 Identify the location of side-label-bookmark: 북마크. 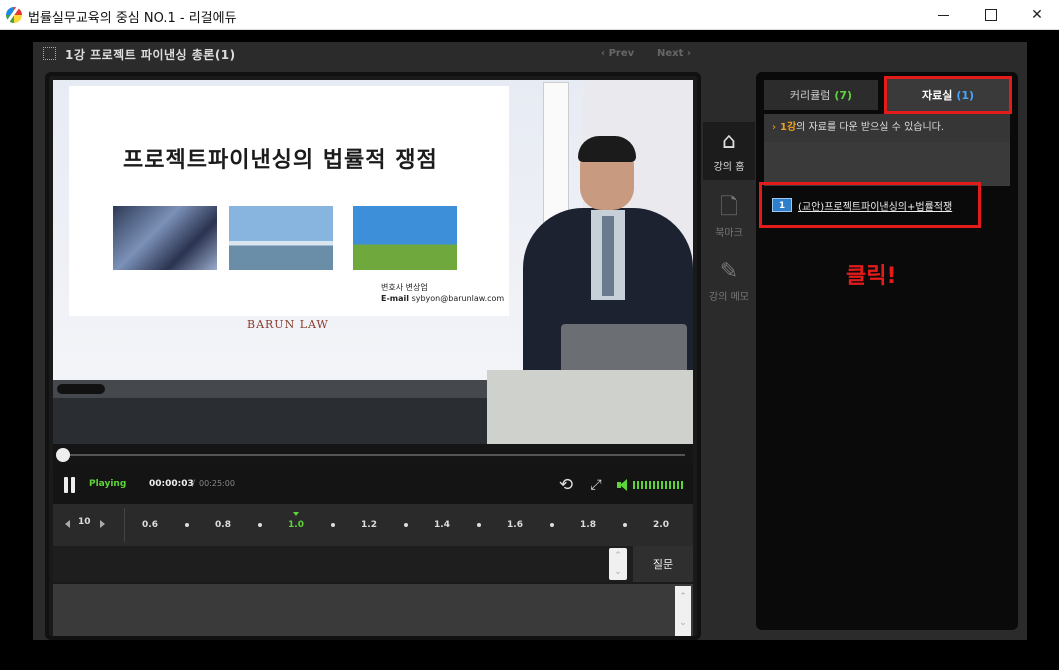
(729, 233).